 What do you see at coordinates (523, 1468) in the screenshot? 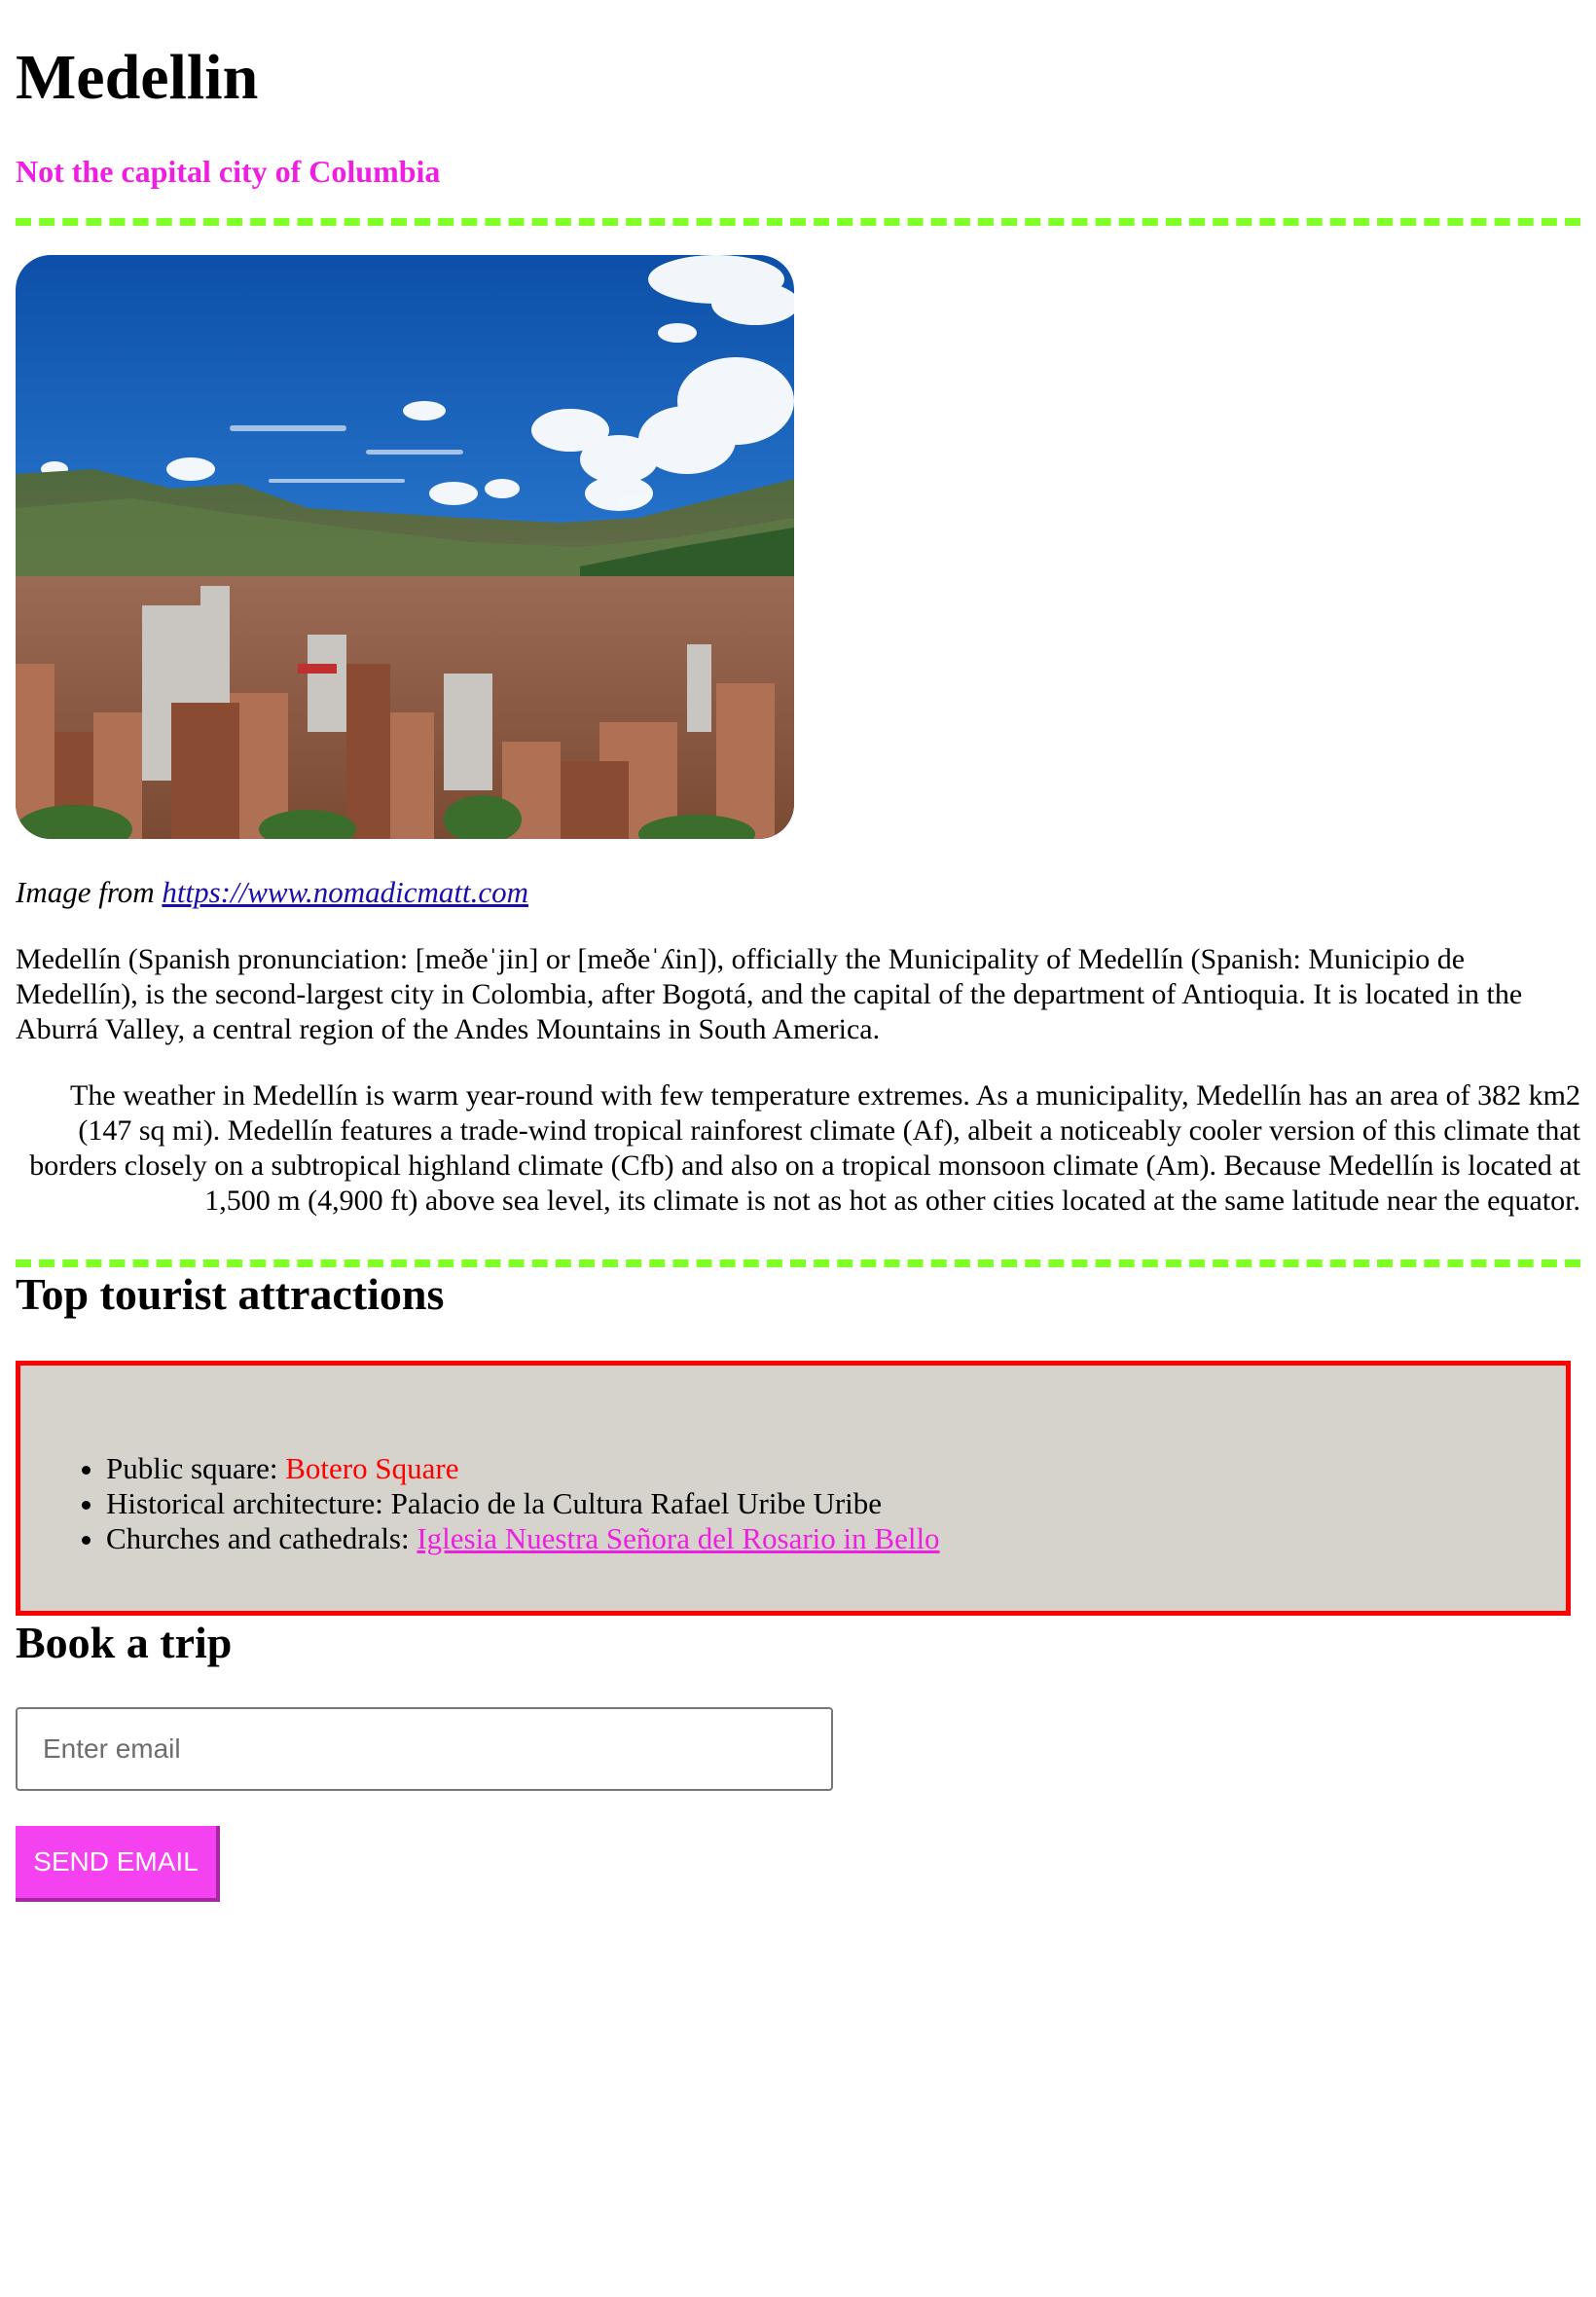
I see `list-item: Public square: Botero Square` at bounding box center [523, 1468].